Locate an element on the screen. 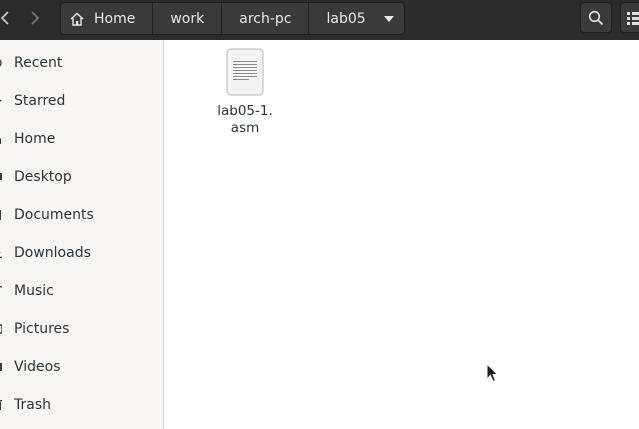 The image size is (639, 429). chevron-left-icon is located at coordinates (4, 18).